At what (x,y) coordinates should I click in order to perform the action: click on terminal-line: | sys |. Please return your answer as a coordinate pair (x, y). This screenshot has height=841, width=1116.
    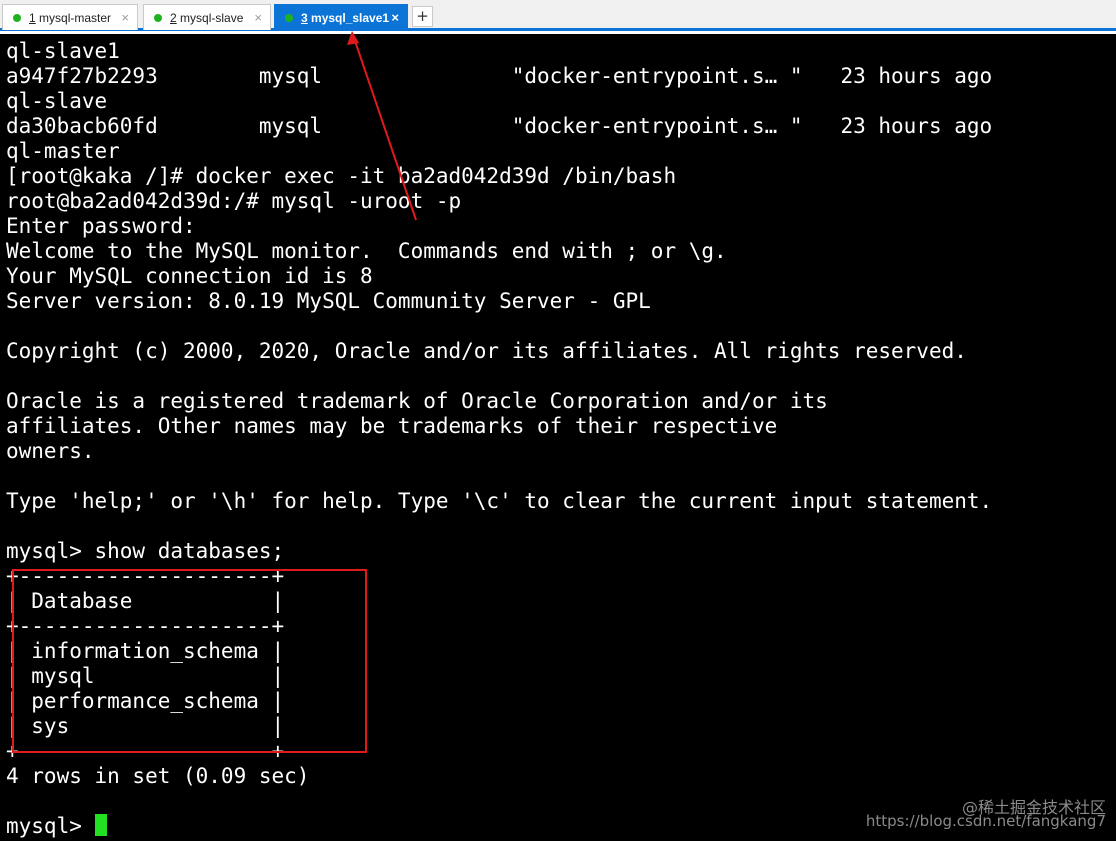
    Looking at the image, I should click on (145, 726).